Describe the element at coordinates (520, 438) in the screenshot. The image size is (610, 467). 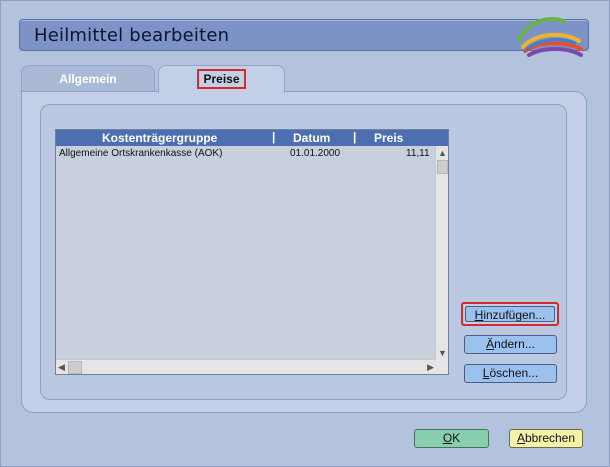
I see `cancel-button-mnemonic: A` at that location.